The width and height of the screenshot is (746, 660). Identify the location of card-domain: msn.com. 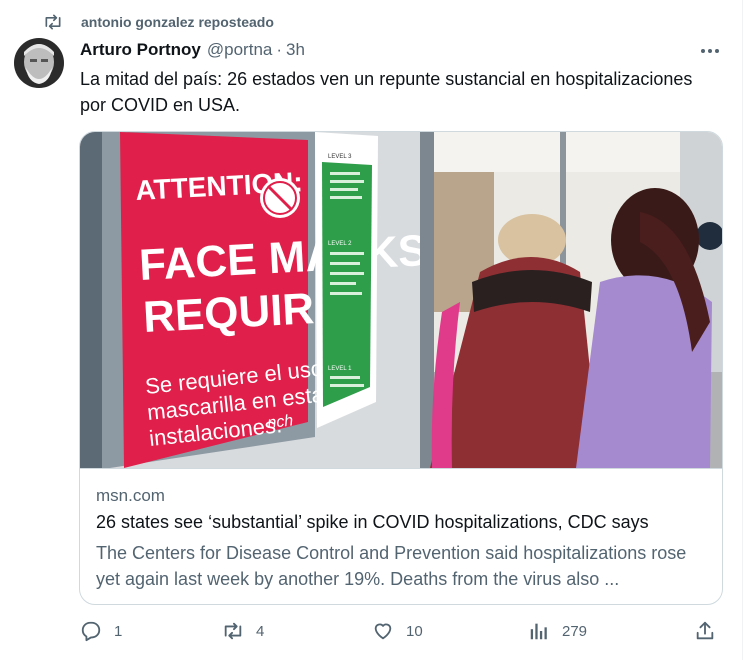
(130, 495).